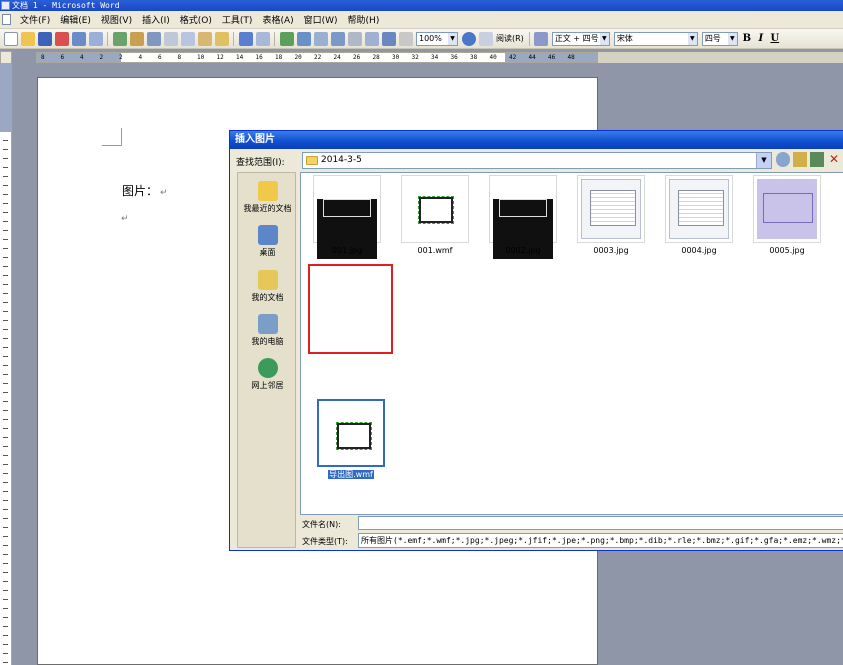 This screenshot has height=665, width=843. Describe the element at coordinates (62, 57) in the screenshot. I see `ruler-tick-label: 6` at that location.